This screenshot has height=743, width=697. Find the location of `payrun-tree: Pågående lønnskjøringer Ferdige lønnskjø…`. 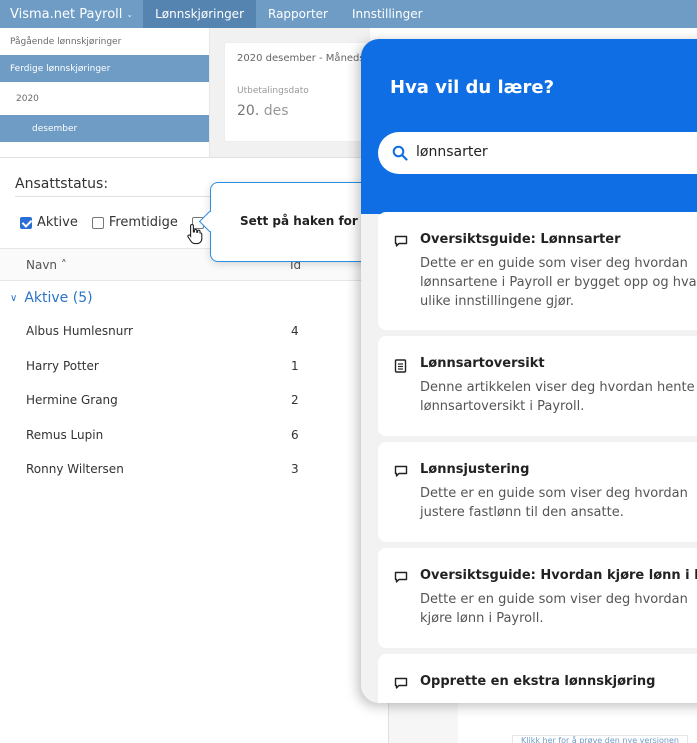

payrun-tree: Pågående lønnskjøringer Ferdige lønnskjø… is located at coordinates (105, 92).